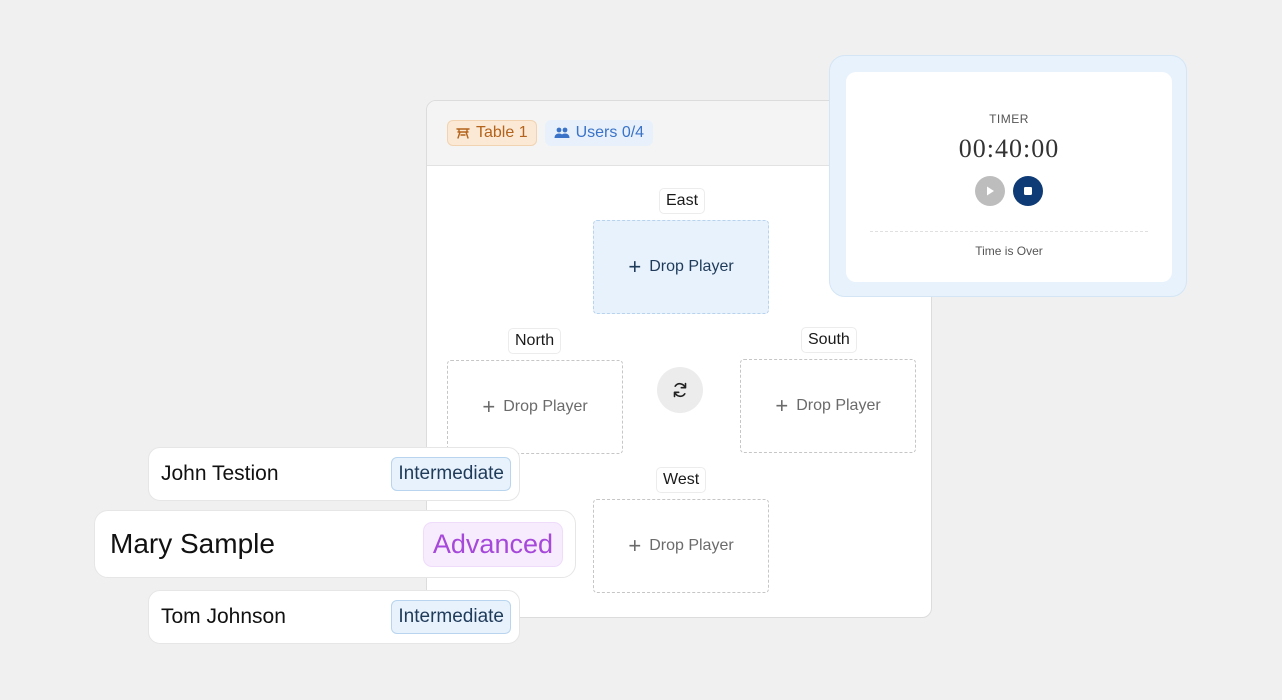 Image resolution: width=1282 pixels, height=700 pixels. I want to click on stop-button, so click(1028, 191).